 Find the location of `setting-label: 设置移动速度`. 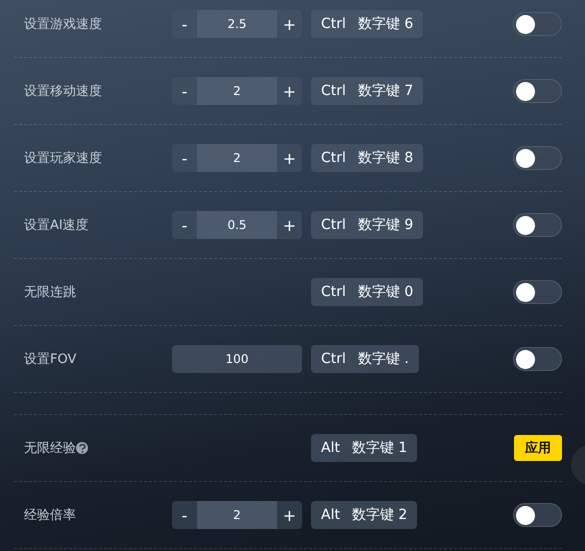

setting-label: 设置移动速度 is located at coordinates (63, 91).